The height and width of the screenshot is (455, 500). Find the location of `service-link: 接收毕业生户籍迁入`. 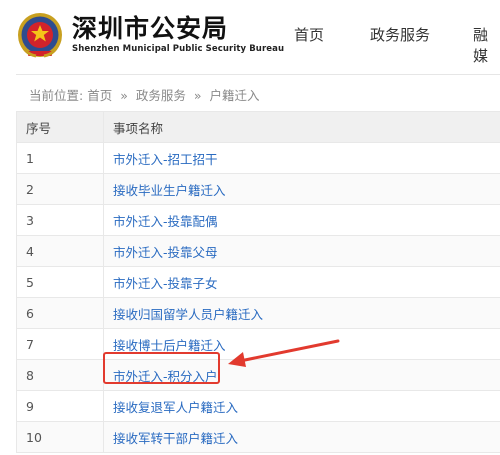

service-link: 接收毕业生户籍迁入 is located at coordinates (169, 190).